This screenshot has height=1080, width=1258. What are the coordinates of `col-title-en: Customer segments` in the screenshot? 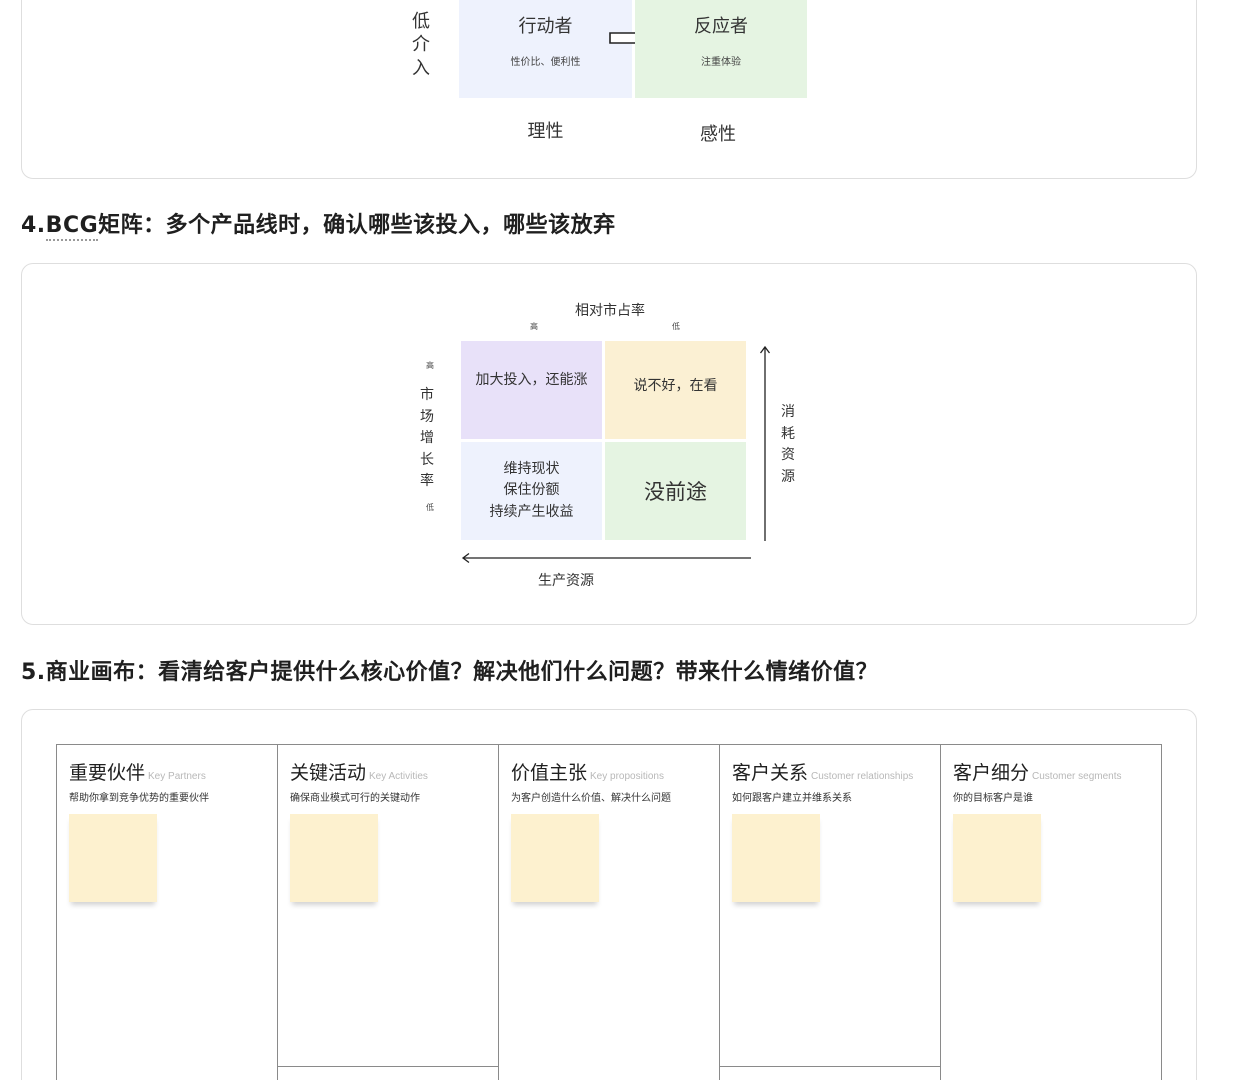 It's located at (1077, 776).